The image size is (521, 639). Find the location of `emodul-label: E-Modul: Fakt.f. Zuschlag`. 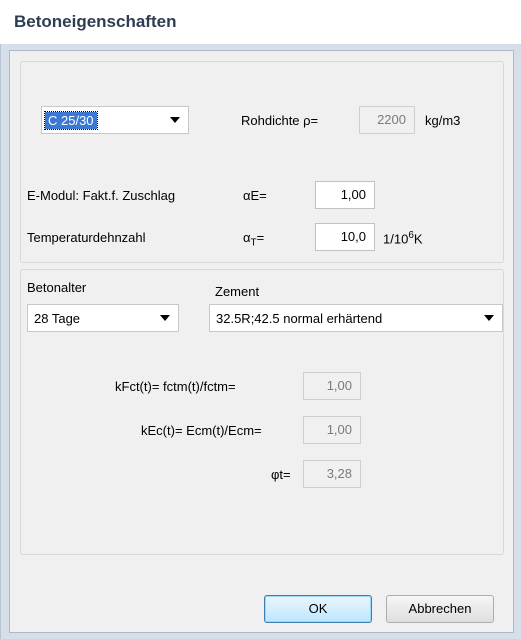

emodul-label: E-Modul: Fakt.f. Zuschlag is located at coordinates (101, 195).